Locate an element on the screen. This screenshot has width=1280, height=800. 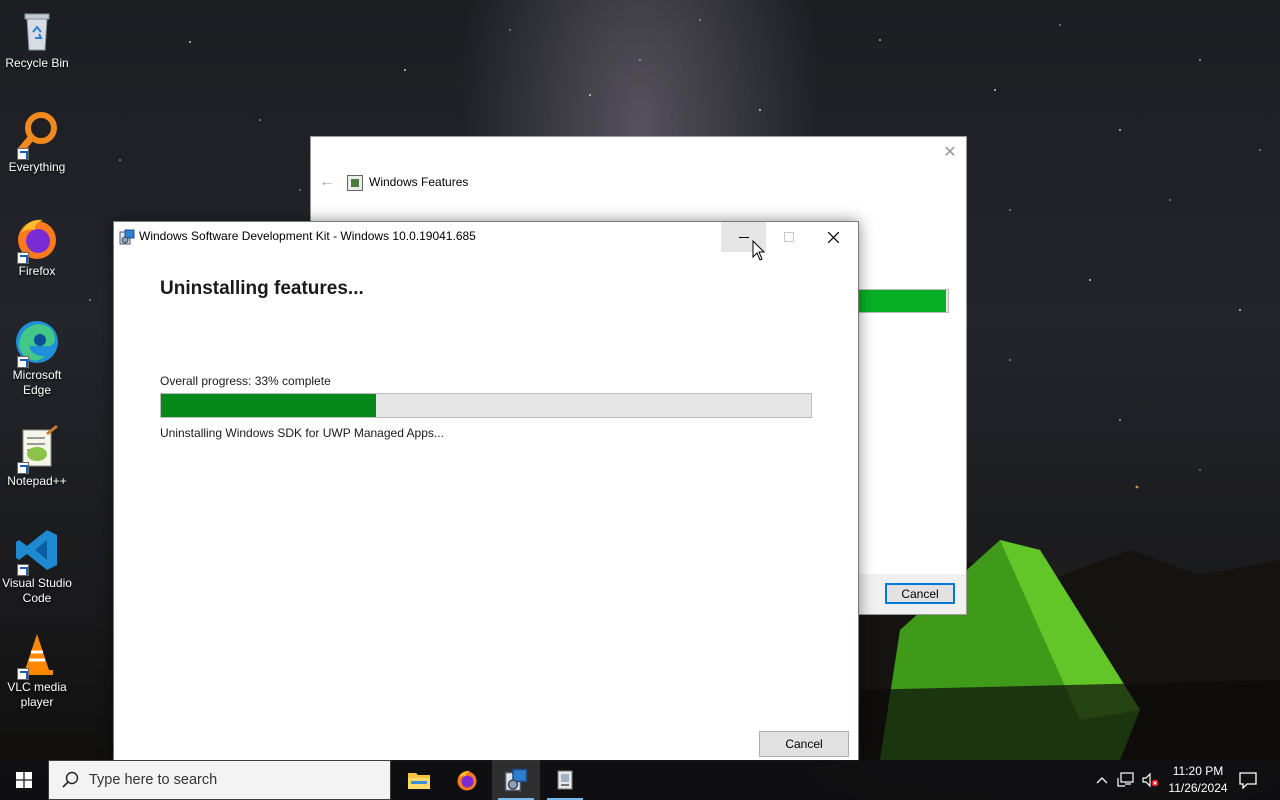
file-explorer-icon is located at coordinates (419, 781).